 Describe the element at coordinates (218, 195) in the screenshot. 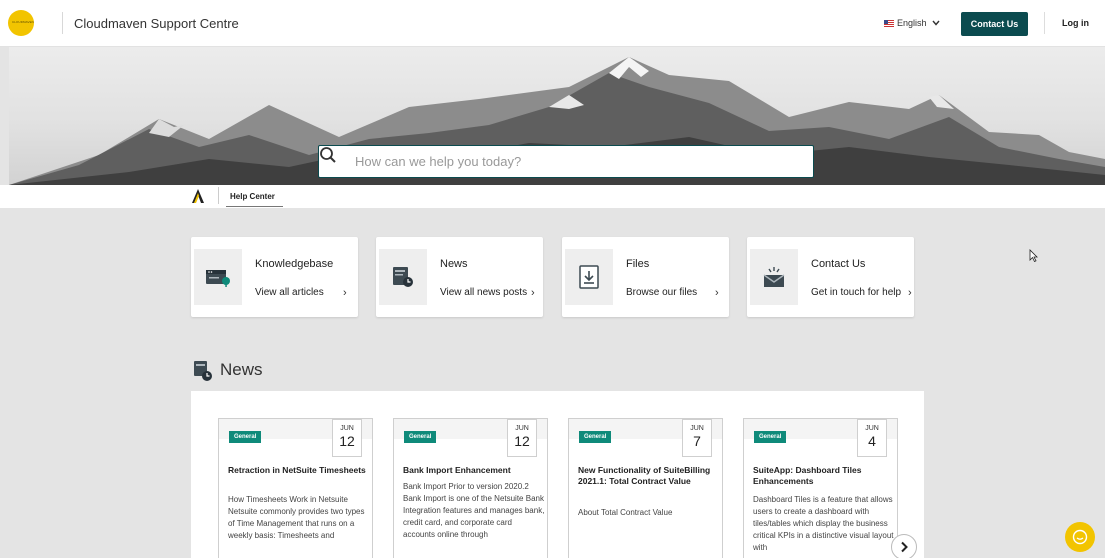

I see `breadcrumb-divider` at that location.